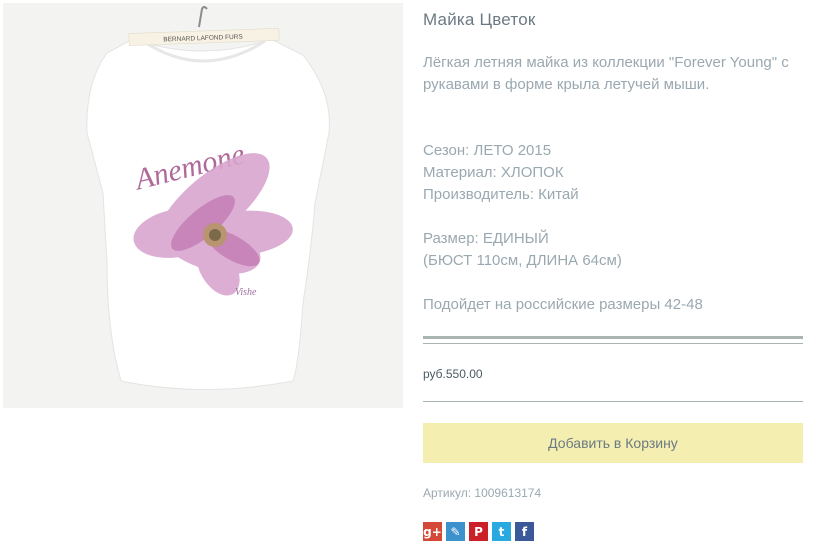 The width and height of the screenshot is (819, 555). Describe the element at coordinates (246, 292) in the screenshot. I see `print-signature-text: Vishe` at that location.